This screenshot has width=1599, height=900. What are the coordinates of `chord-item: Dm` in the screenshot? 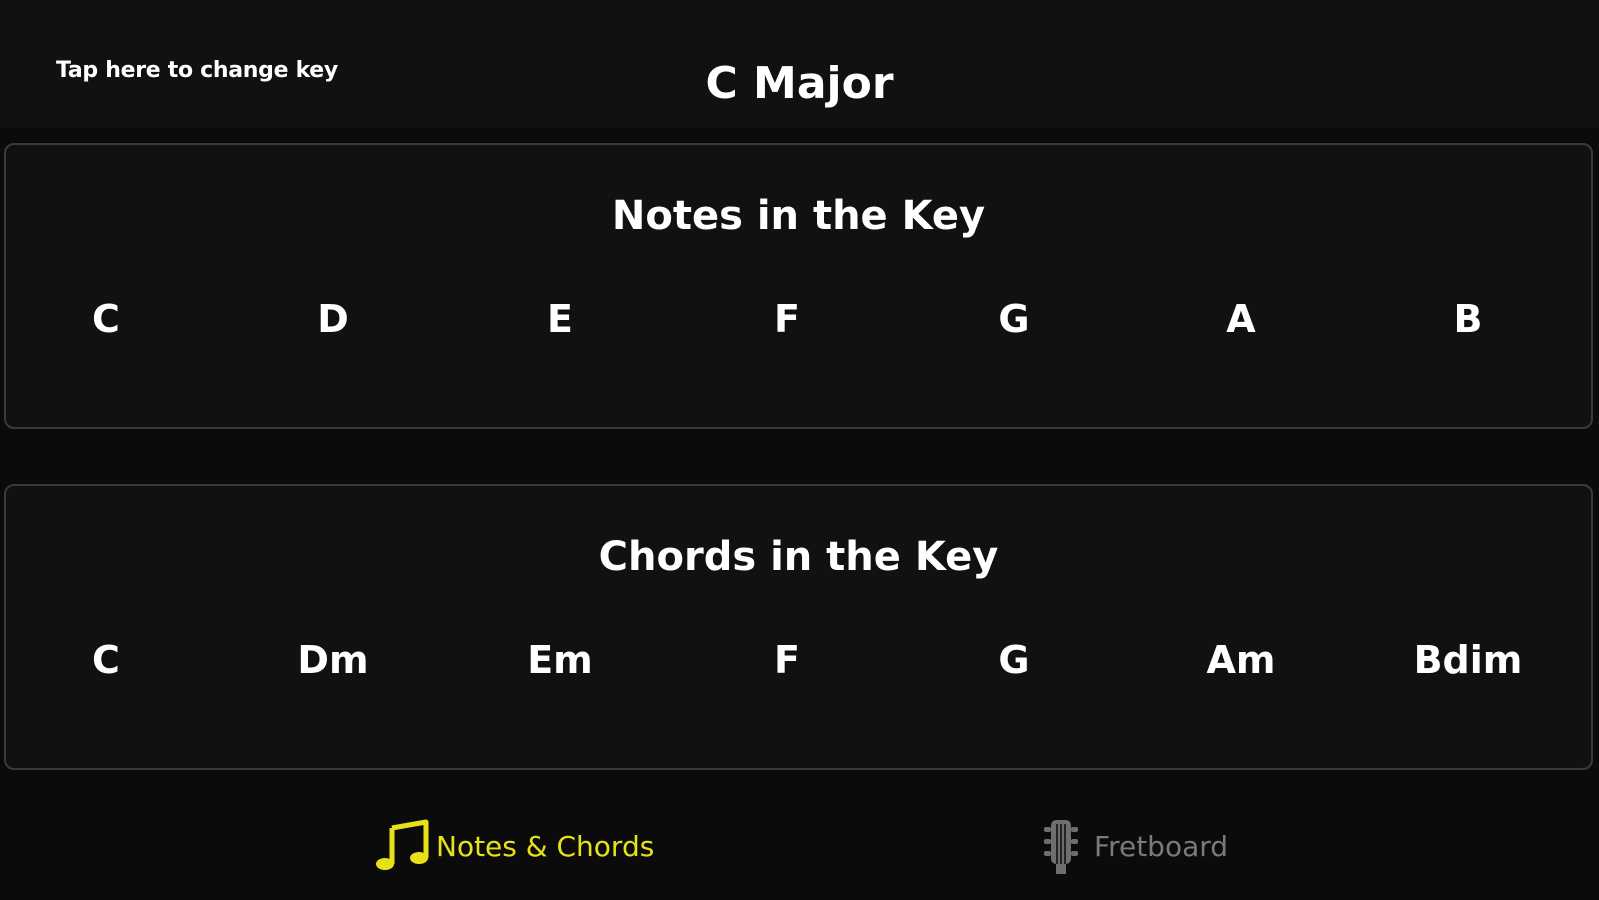 It's located at (333, 660).